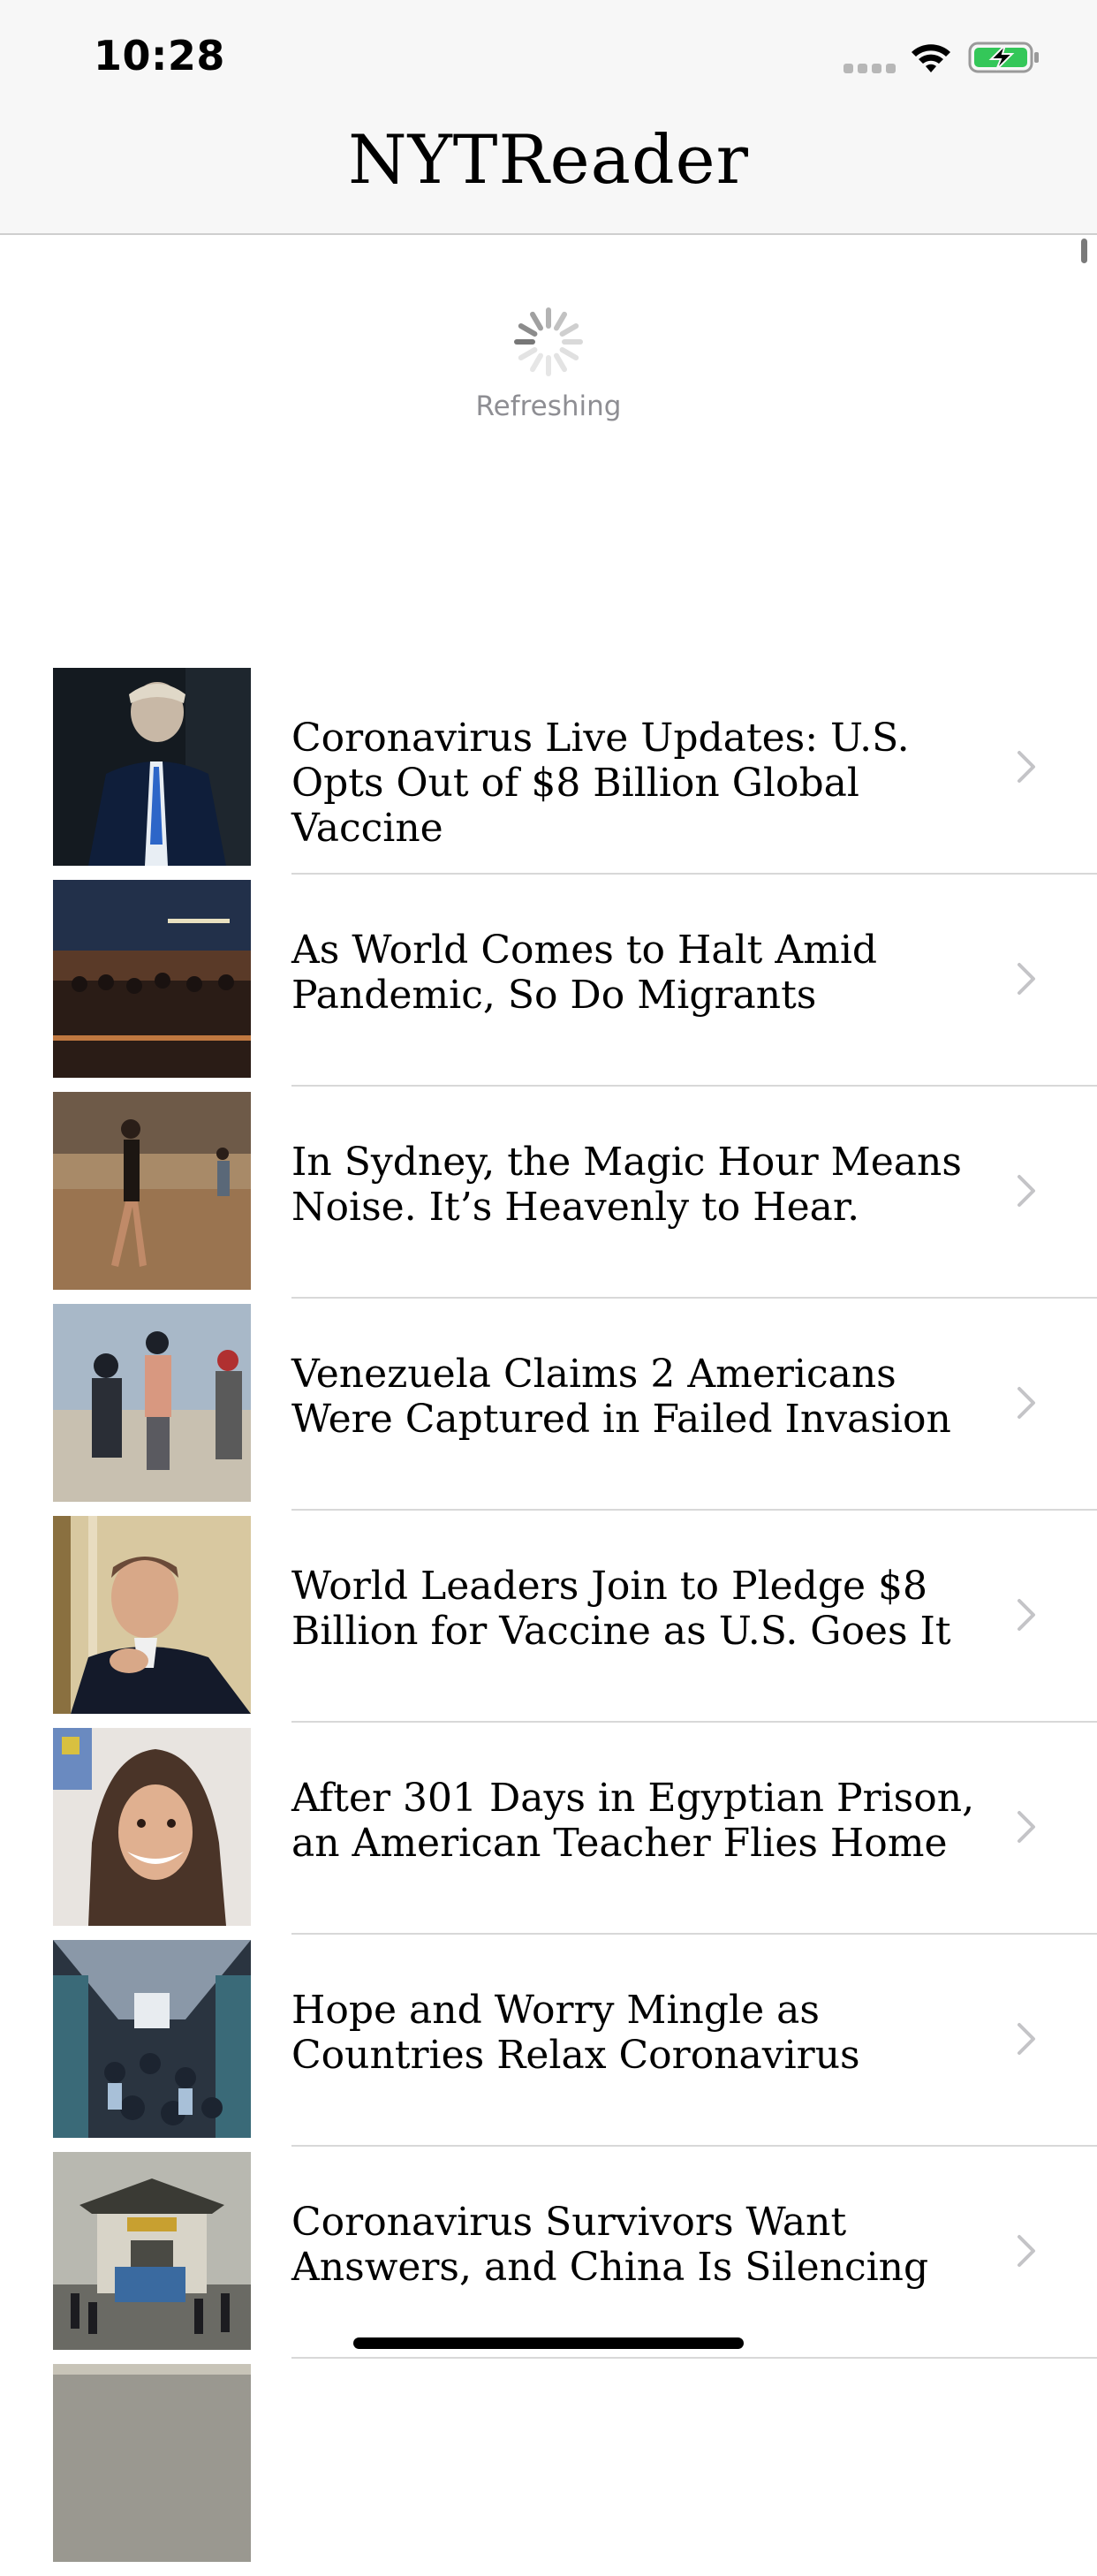  I want to click on cellular-signal-icon, so click(871, 69).